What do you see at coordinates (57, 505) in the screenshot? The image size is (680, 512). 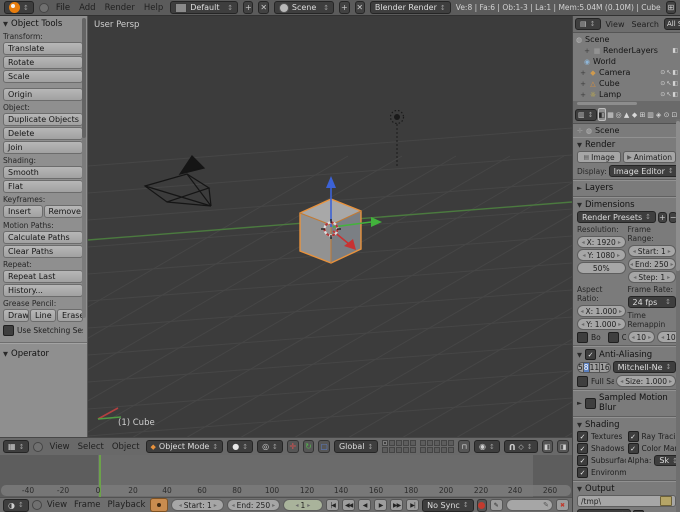 I see `timeline-view-menu: View` at bounding box center [57, 505].